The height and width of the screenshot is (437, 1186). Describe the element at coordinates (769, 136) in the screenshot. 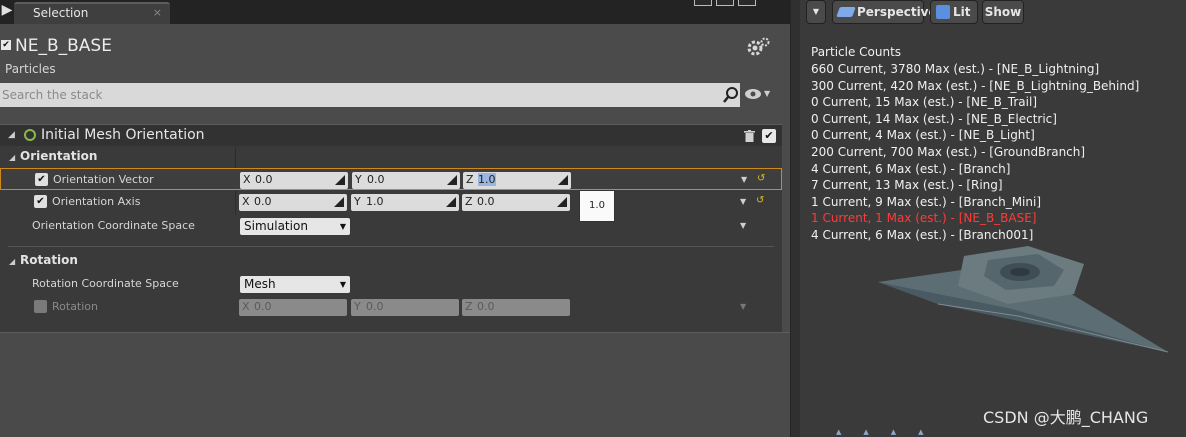

I see `module-enabled-checkbox: ✔` at that location.